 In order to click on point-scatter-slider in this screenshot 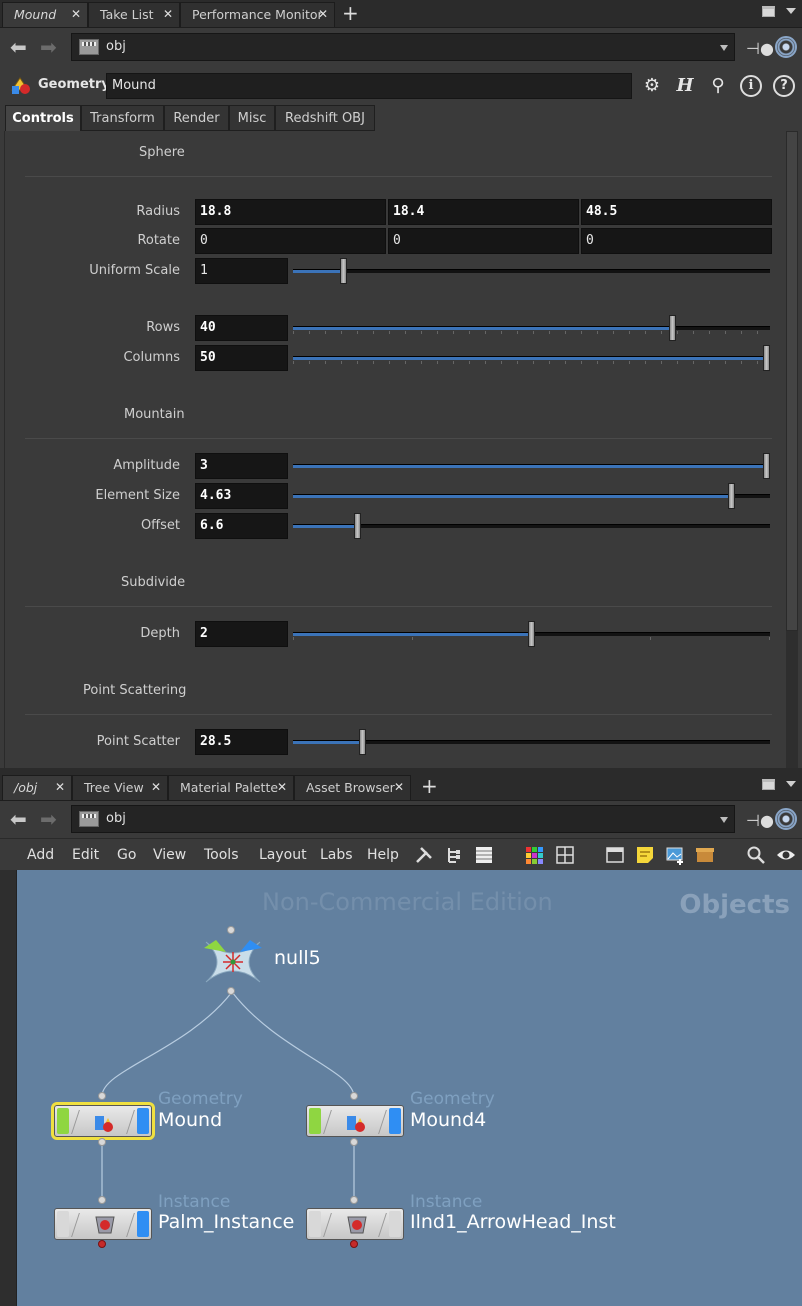, I will do `click(531, 742)`.